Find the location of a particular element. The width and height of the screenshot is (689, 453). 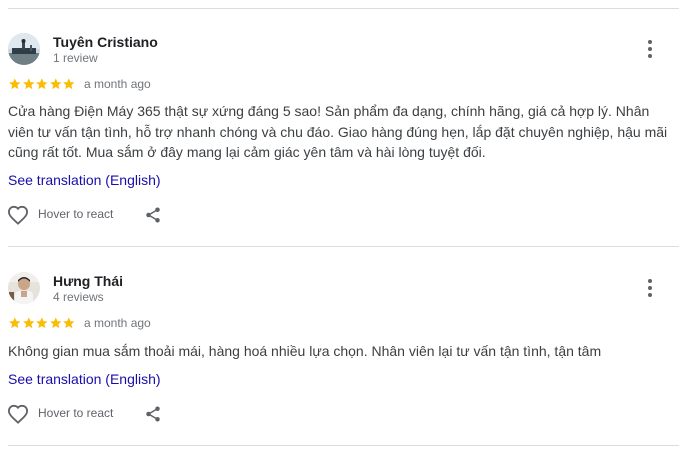

author-name: Tuyên Cristiano is located at coordinates (105, 42).